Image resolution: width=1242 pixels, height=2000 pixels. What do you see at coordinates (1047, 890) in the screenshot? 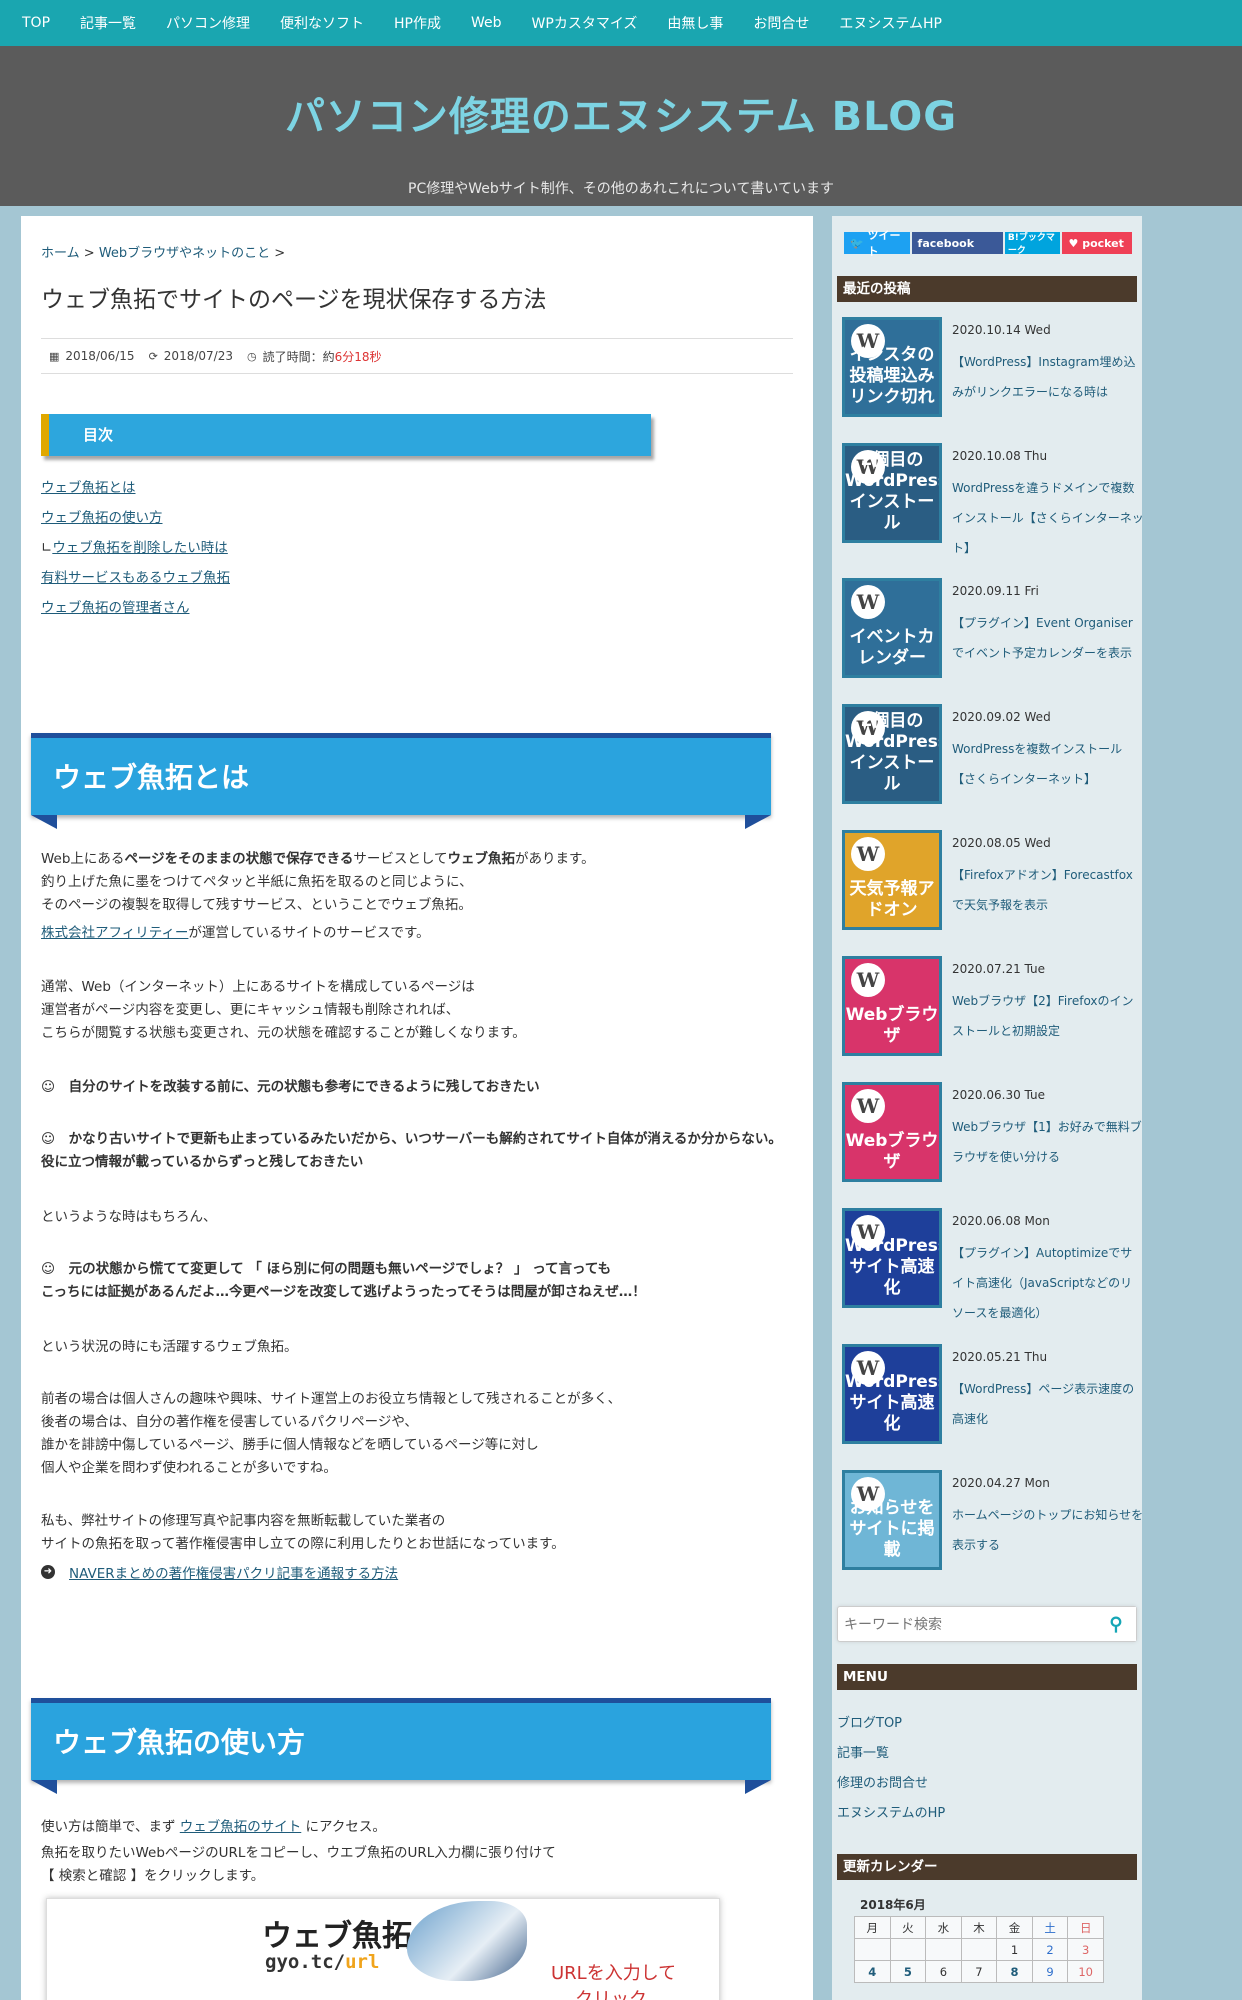
I see `recent-post-title: 【Firefoxアドオン】Forecastfoxで天気予報を表示` at bounding box center [1047, 890].